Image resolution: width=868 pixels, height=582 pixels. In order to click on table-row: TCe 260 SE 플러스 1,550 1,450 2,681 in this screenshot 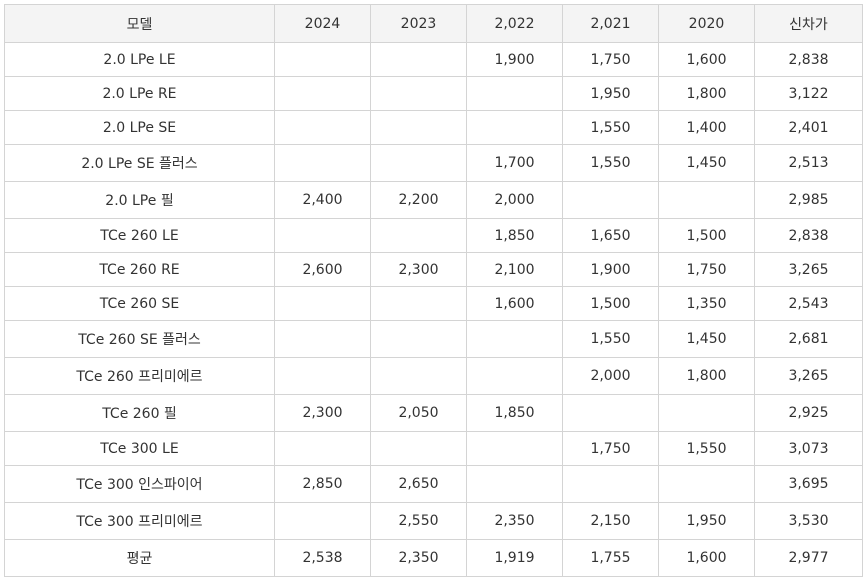, I will do `click(433, 339)`.